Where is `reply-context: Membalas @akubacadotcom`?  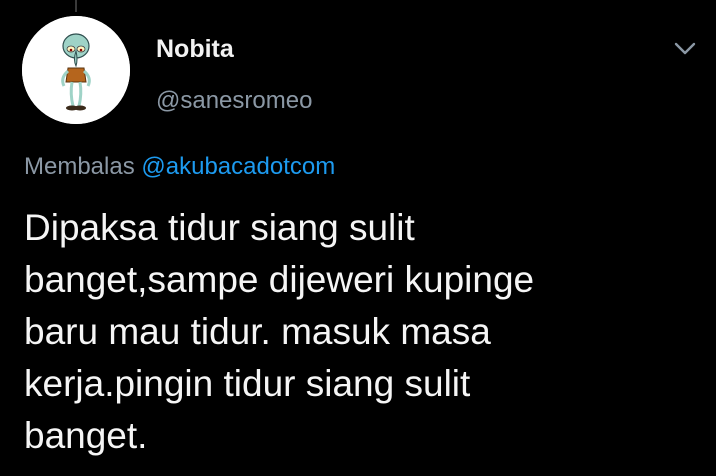
reply-context: Membalas @akubacadotcom is located at coordinates (179, 167).